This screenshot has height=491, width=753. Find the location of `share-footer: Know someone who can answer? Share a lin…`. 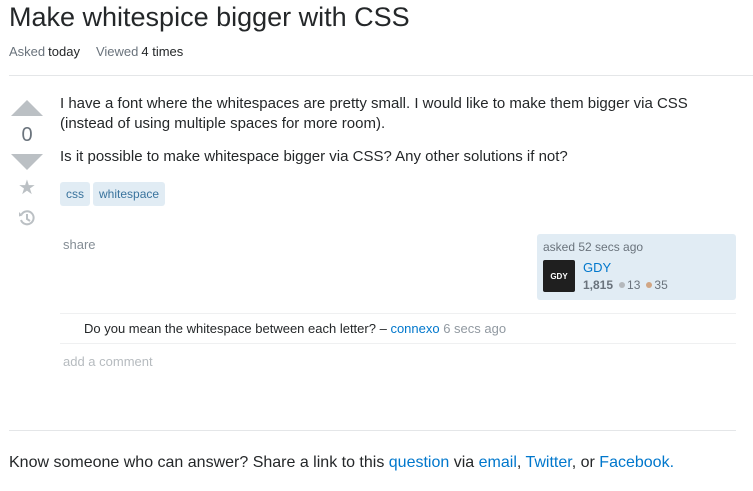

share-footer: Know someone who can answer? Share a lin… is located at coordinates (341, 463).